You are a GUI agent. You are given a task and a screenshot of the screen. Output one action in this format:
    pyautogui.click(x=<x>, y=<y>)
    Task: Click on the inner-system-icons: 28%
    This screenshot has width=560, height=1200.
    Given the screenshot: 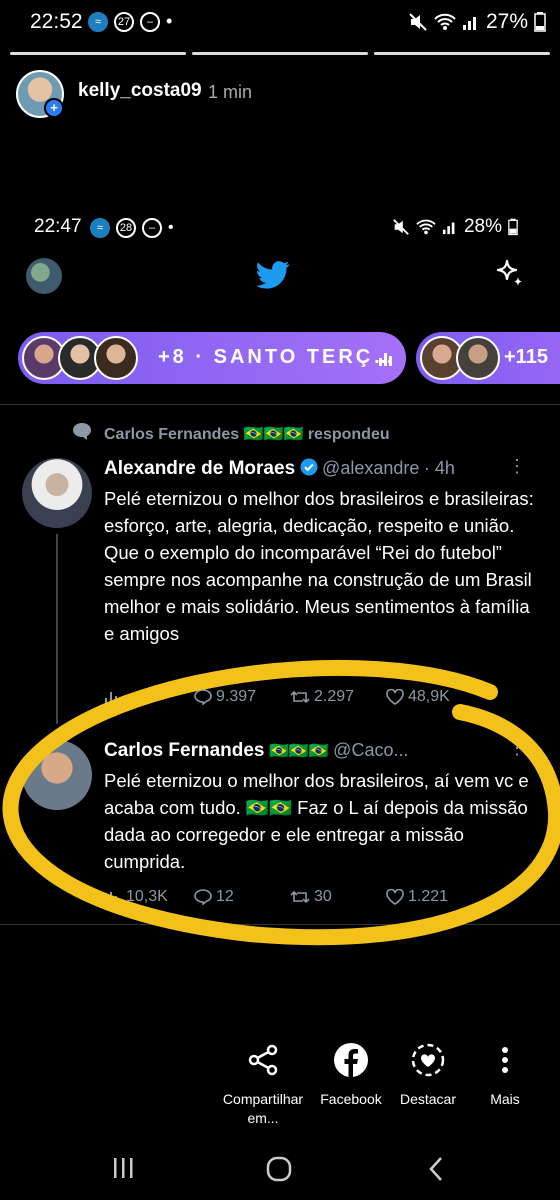 What is the action you would take?
    pyautogui.click(x=455, y=227)
    